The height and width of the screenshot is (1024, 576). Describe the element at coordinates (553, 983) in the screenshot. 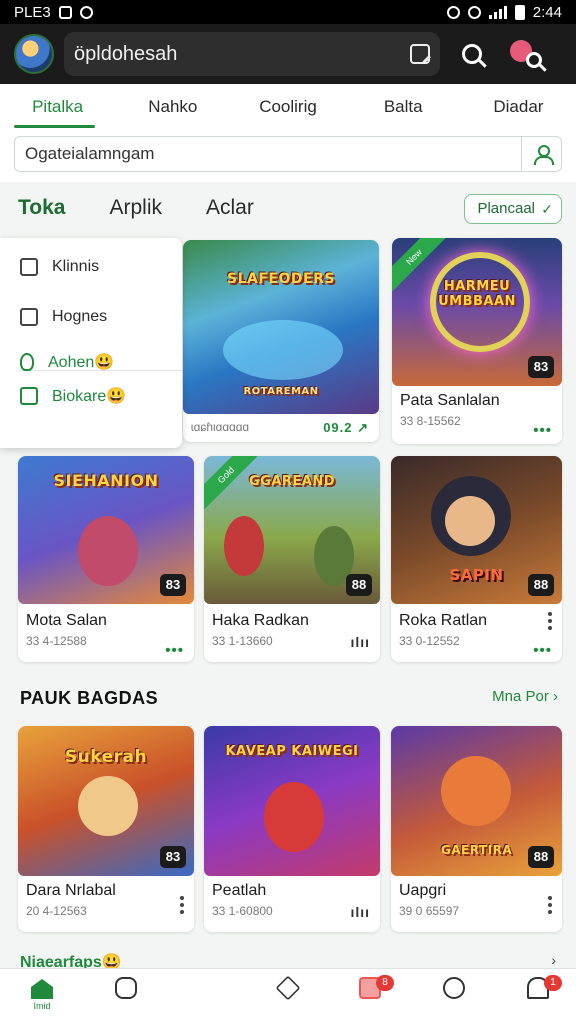

I see `notification-badge: 1` at that location.